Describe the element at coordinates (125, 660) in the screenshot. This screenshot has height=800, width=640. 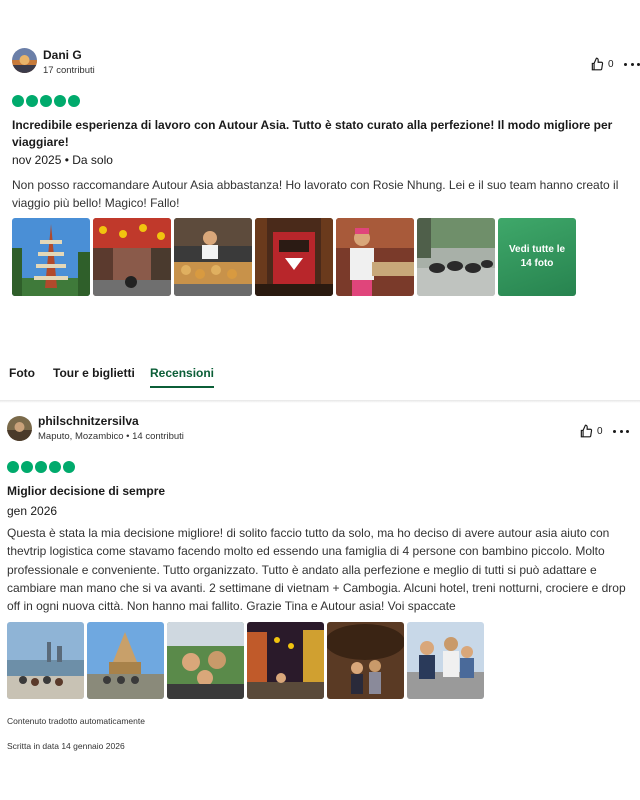
I see `review-photo-temple` at that location.